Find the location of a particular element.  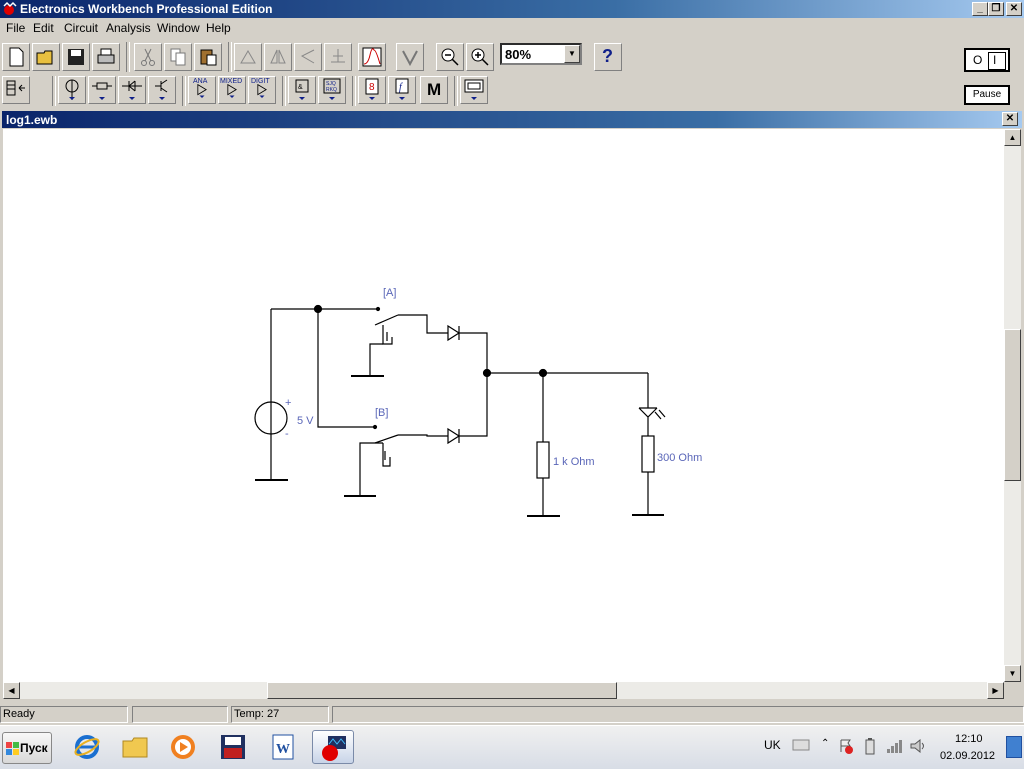

restore-button: ❐ is located at coordinates (996, 9).